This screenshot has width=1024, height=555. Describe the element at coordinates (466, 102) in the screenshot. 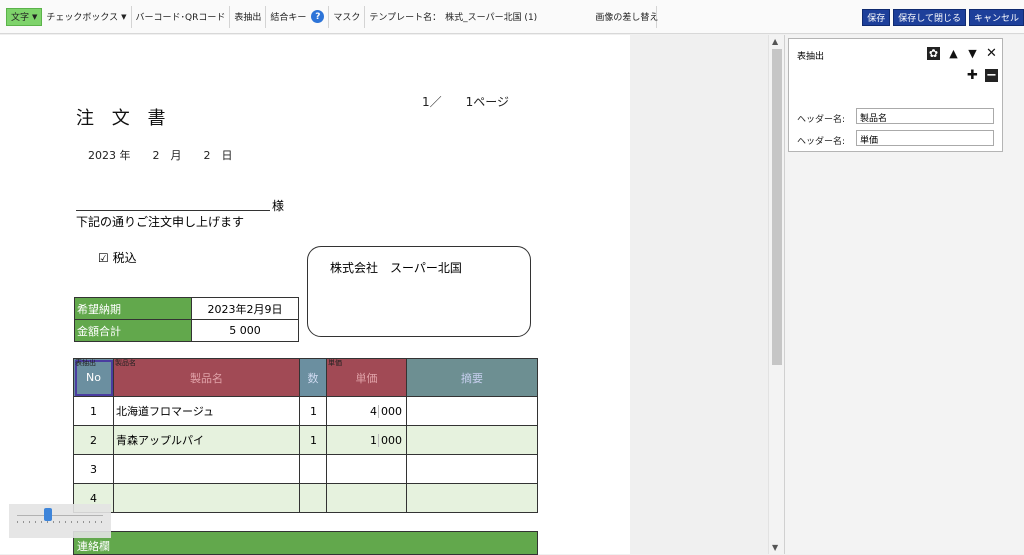

I see `page-indicator: 1／ 1ページ` at that location.